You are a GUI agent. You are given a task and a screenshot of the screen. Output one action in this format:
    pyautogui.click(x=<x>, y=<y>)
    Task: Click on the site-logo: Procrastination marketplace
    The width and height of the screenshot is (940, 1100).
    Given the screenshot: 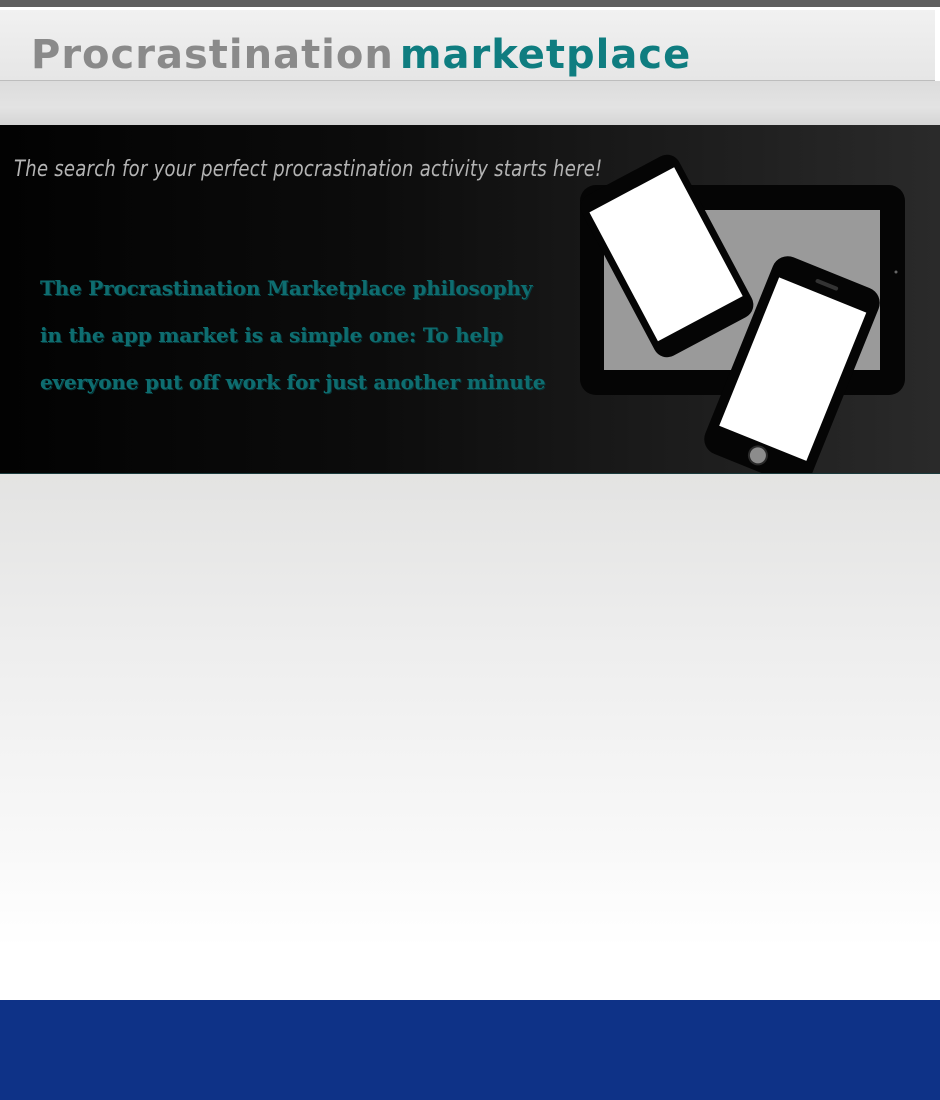 What is the action you would take?
    pyautogui.click(x=361, y=55)
    